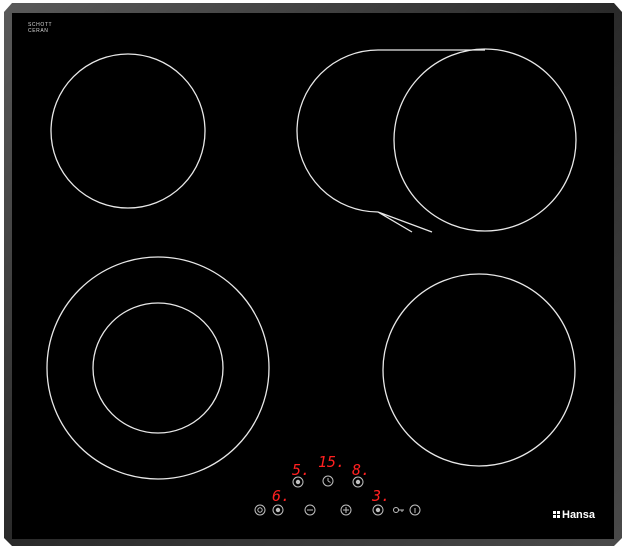 The height and width of the screenshot is (550, 626). I want to click on brand-logo-text: Hansa, so click(579, 515).